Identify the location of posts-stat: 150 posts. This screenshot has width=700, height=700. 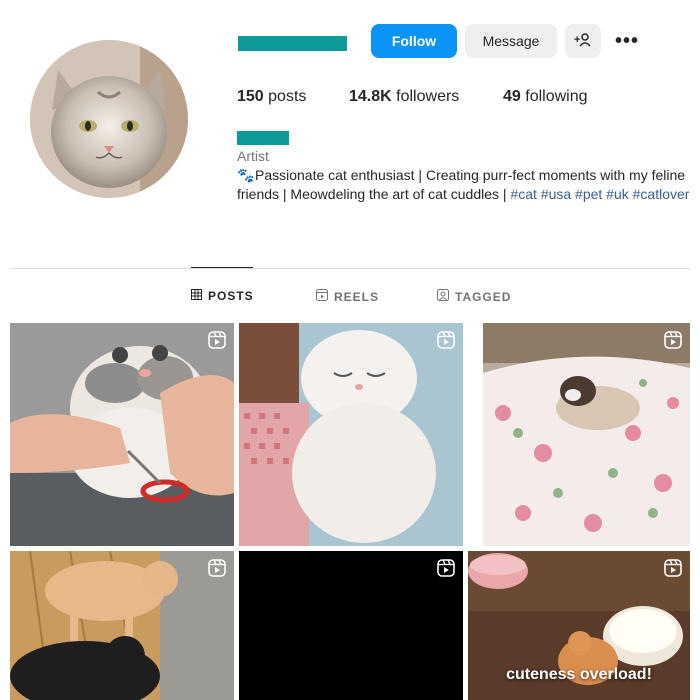
(271, 97).